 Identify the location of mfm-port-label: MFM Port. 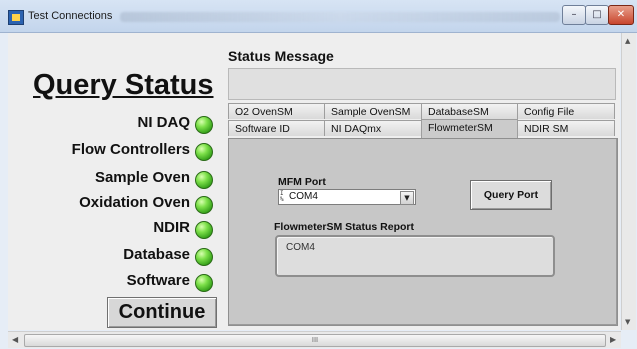
(302, 182).